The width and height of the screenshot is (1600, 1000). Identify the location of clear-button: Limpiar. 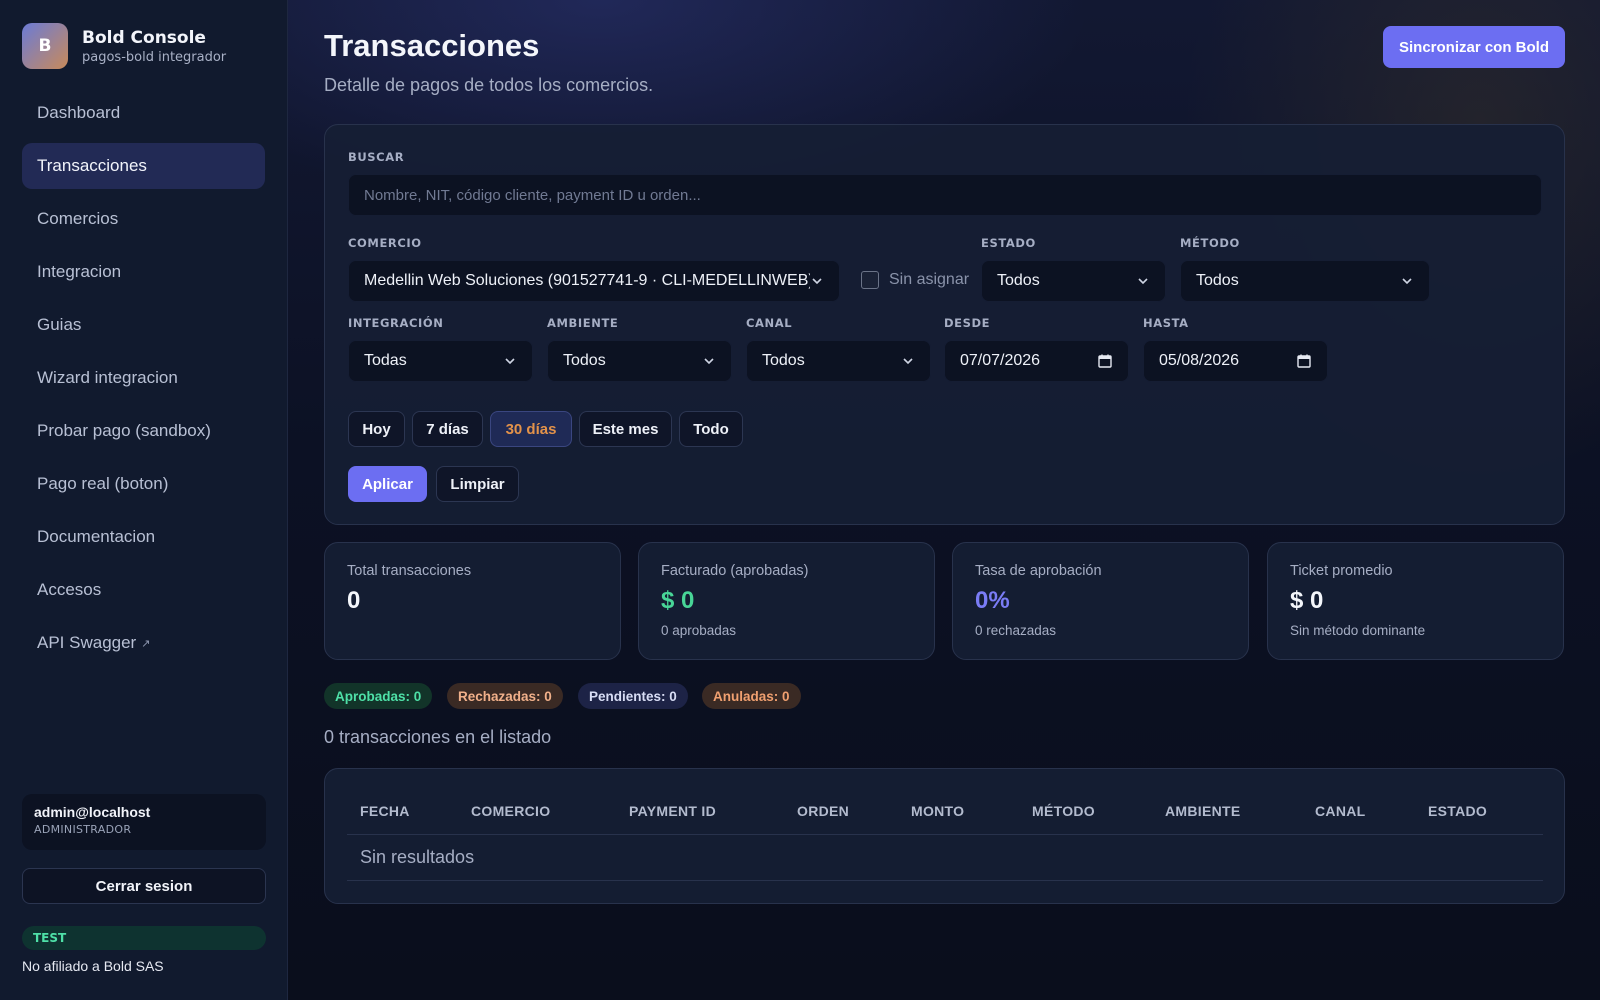
(477, 484).